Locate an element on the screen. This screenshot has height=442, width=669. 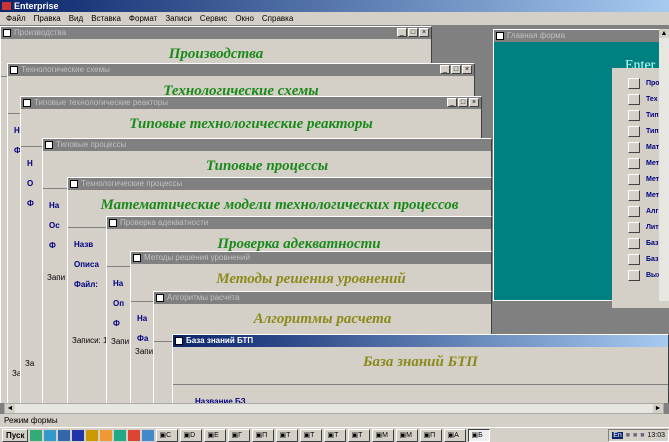
clock: 13:03 is located at coordinates (656, 435).